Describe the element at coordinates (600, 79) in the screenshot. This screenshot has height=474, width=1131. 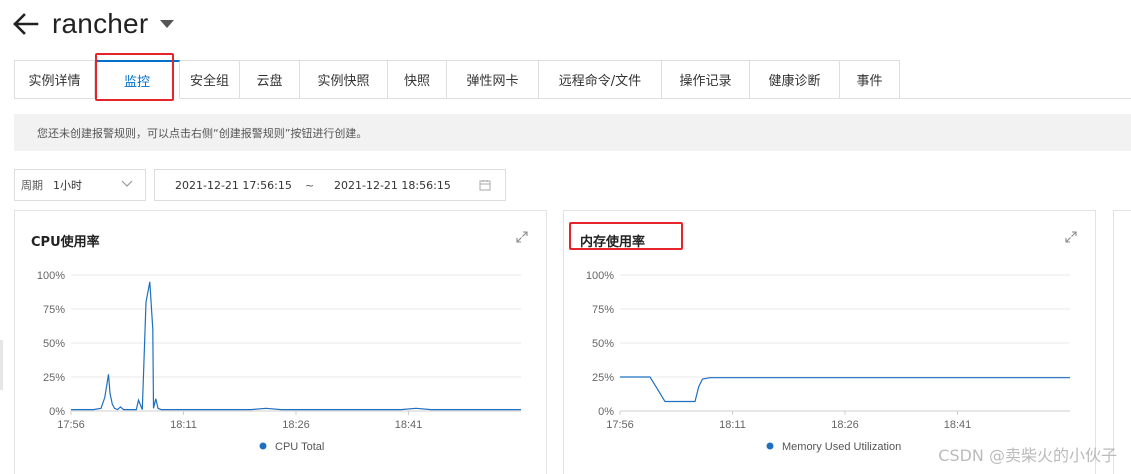
I see `tab-remote-command: 远程命令/文件` at that location.